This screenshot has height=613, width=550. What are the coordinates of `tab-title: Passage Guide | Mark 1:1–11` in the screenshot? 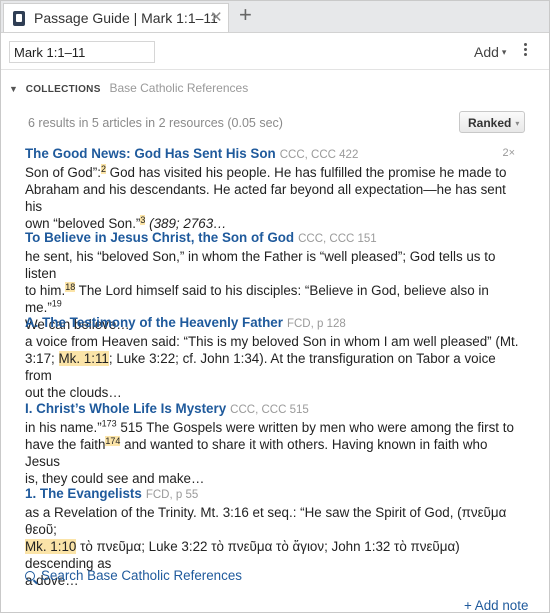 It's located at (126, 18).